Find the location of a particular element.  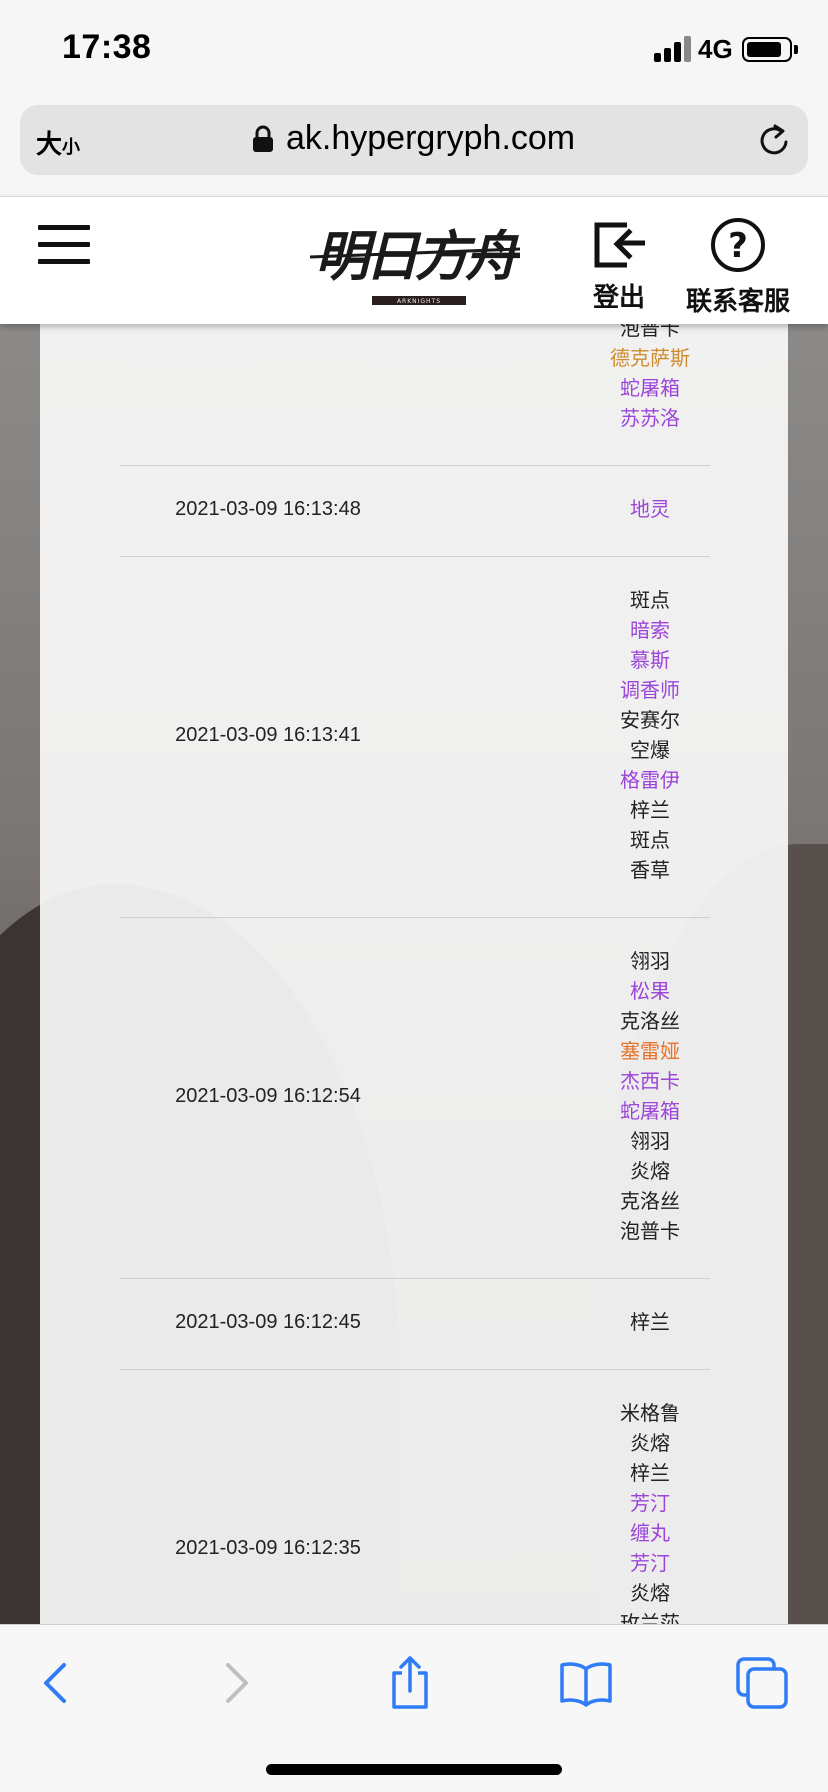

text-size-big: 大 is located at coordinates (49, 144).